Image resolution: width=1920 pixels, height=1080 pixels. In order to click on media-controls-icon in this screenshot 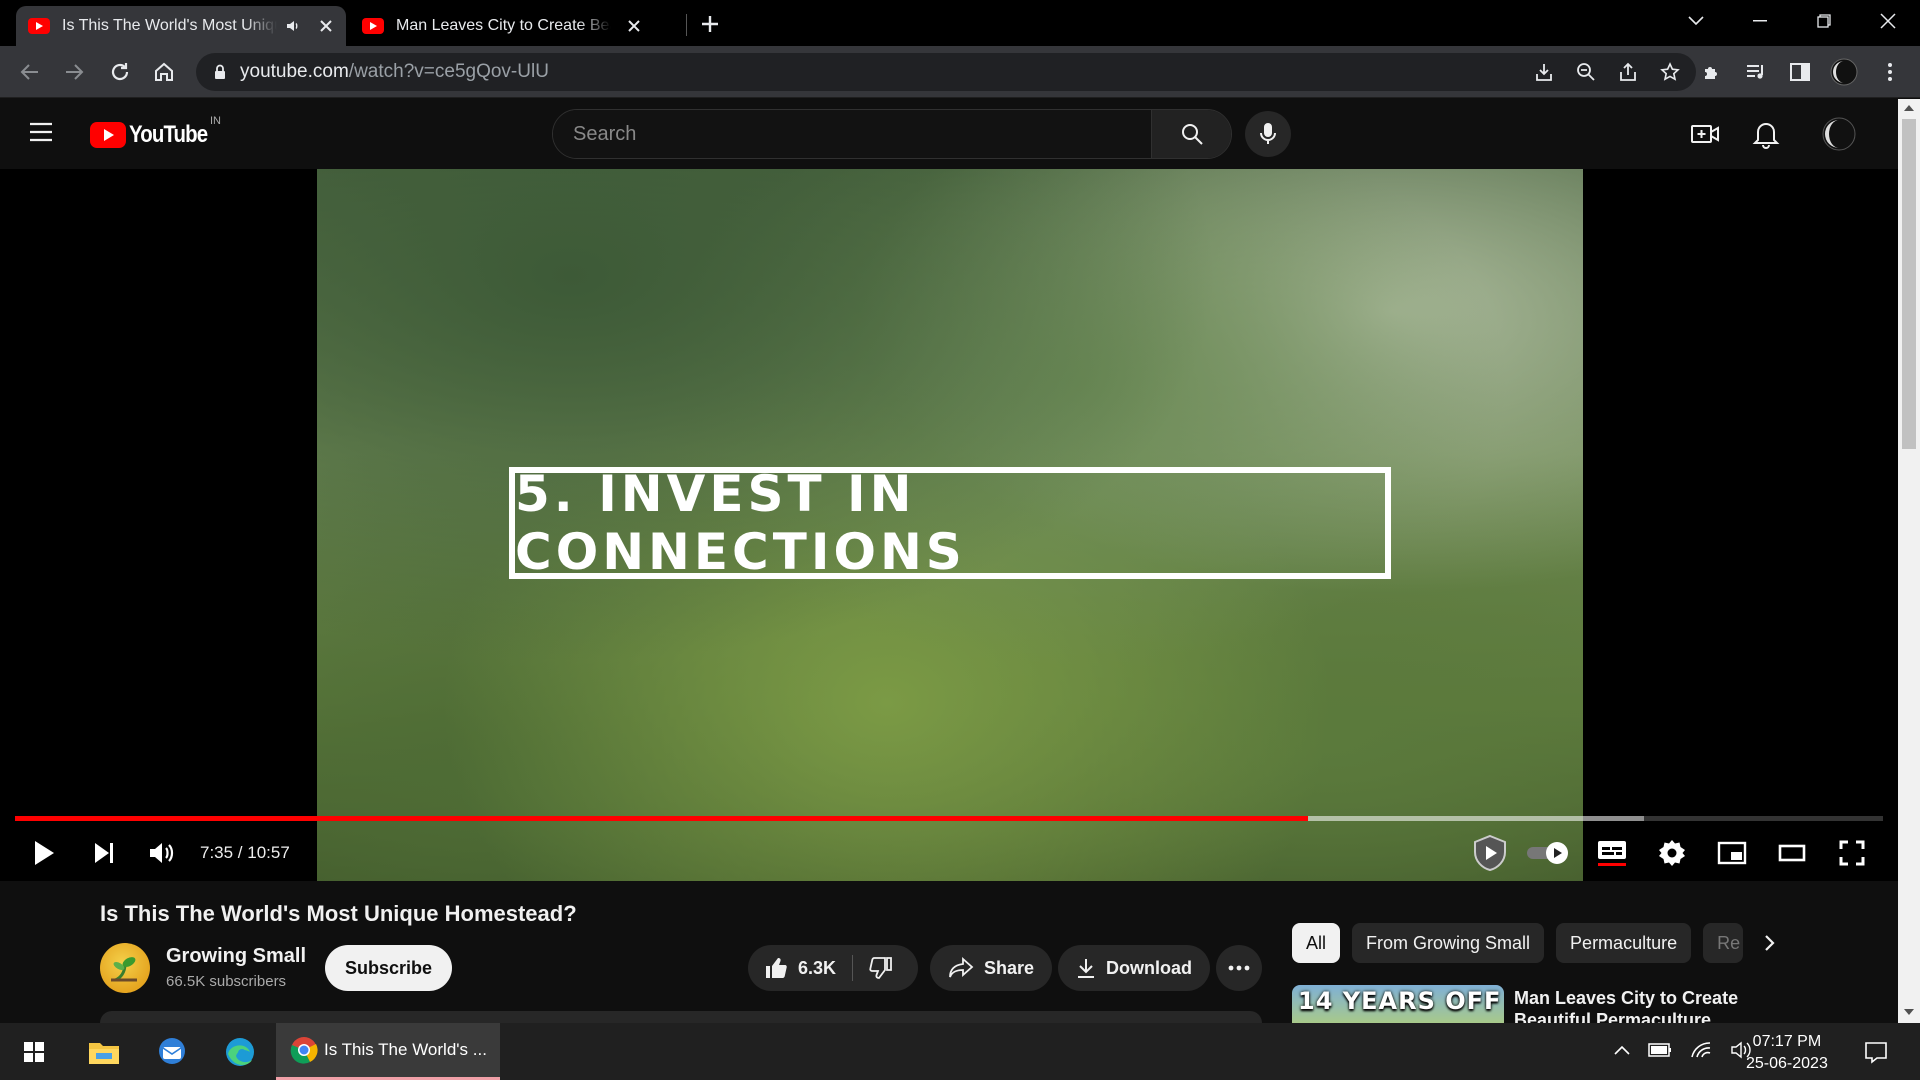, I will do `click(1756, 72)`.